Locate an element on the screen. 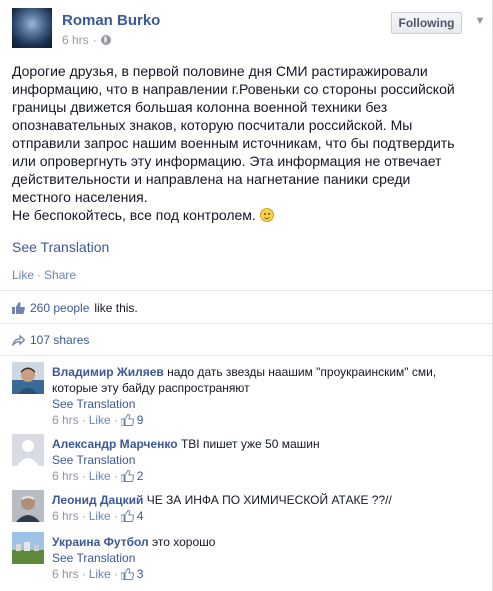 The height and width of the screenshot is (591, 493). shares-summary: 107 shares is located at coordinates (50, 340).